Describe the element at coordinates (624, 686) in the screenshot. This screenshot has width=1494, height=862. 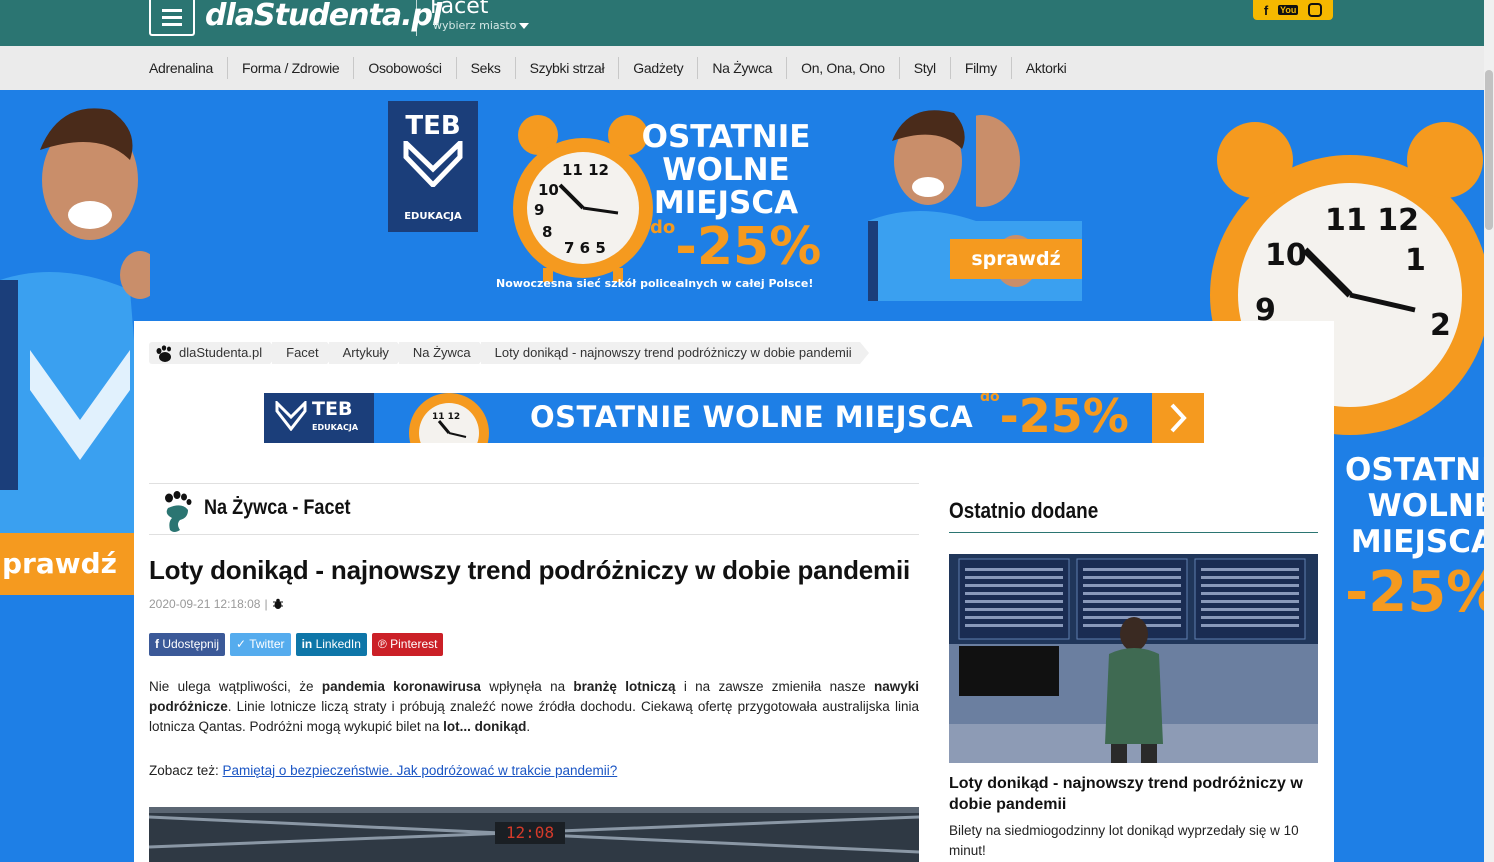
I see `lead-bold: branżę lotniczą` at that location.